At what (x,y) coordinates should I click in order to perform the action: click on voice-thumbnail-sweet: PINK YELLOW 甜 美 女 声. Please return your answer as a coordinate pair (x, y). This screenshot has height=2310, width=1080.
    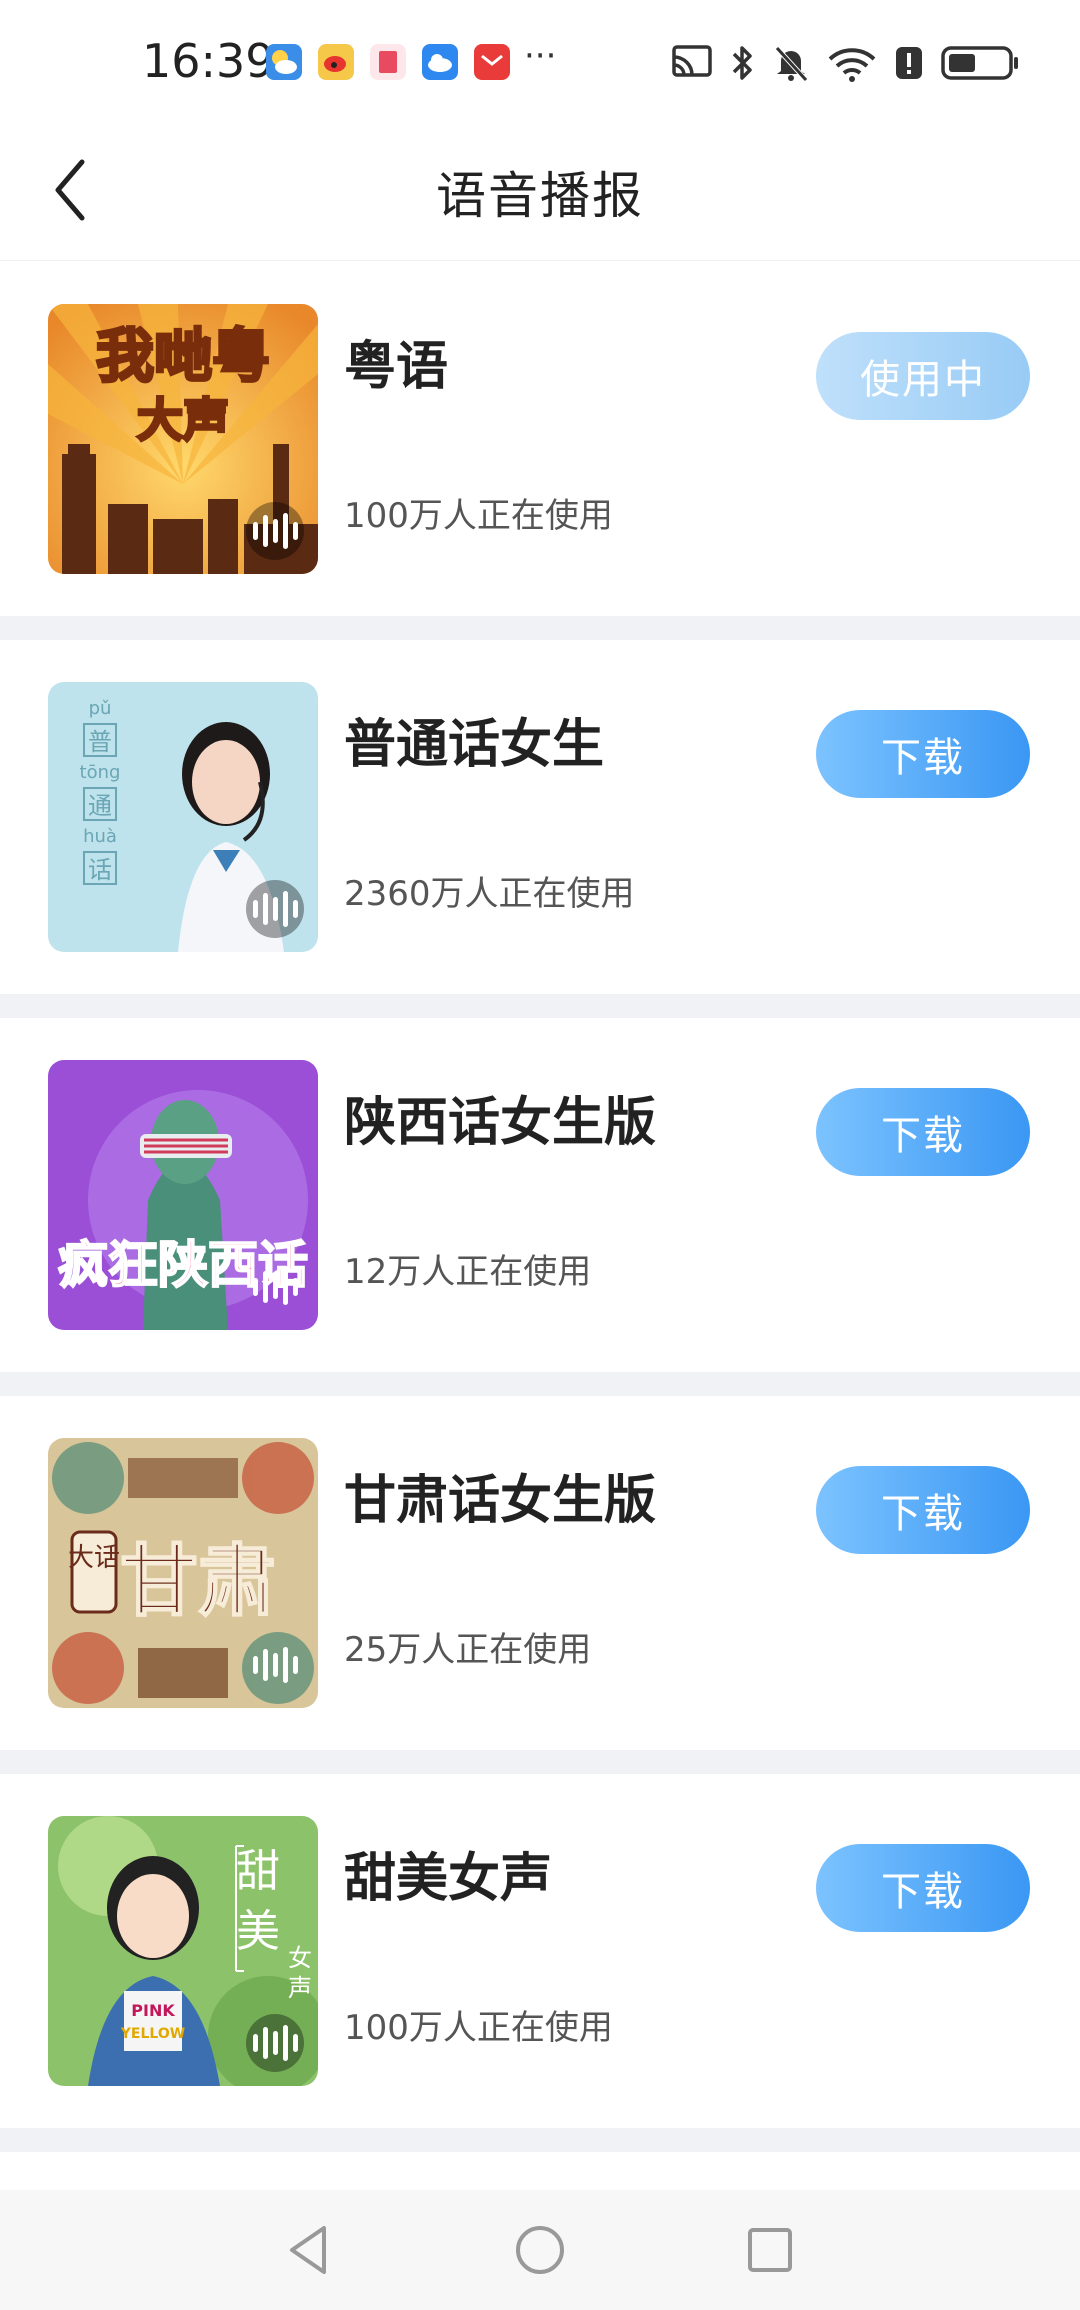
    Looking at the image, I should click on (183, 1951).